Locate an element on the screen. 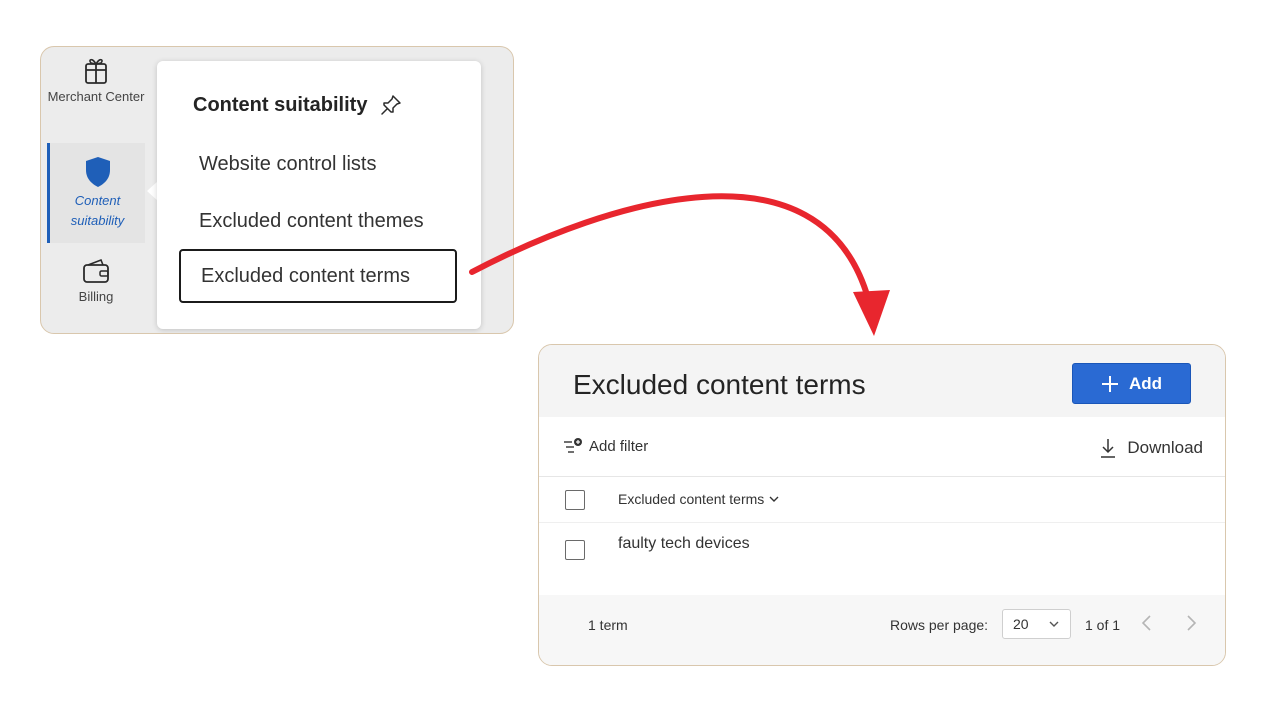 The width and height of the screenshot is (1280, 720). plus-icon is located at coordinates (1109, 383).